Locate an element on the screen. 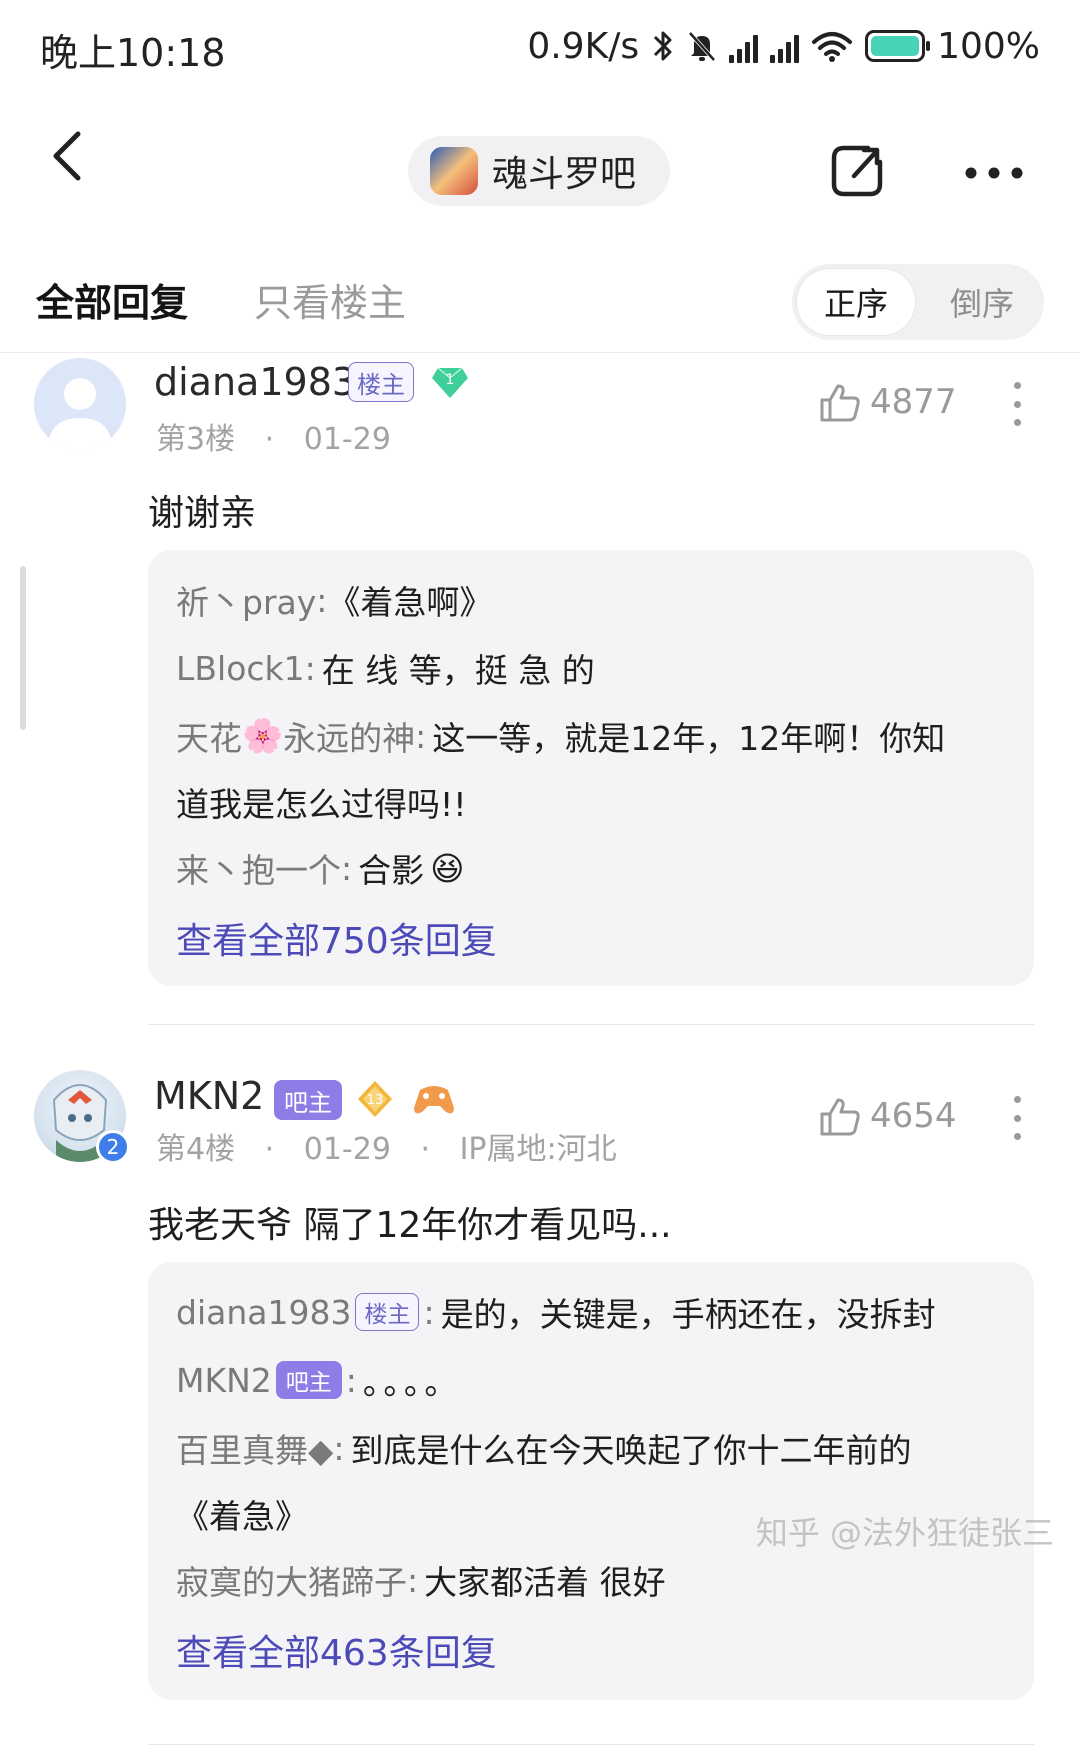 The width and height of the screenshot is (1080, 1763). reply-line: 祈丶pray: 《着急啊》 is located at coordinates (334, 600).